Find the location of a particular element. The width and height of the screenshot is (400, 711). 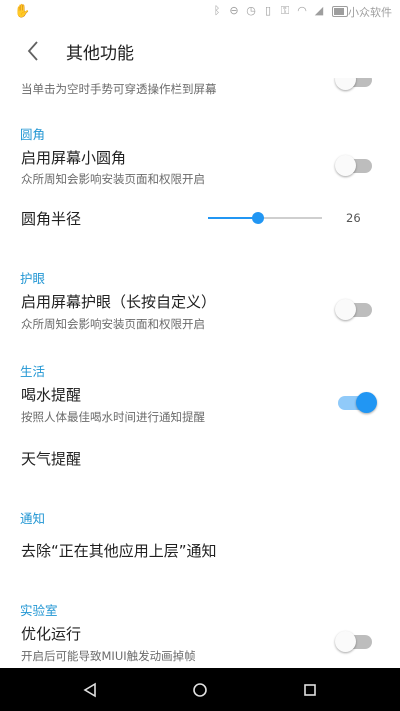

category-life: 生活 is located at coordinates (33, 371).